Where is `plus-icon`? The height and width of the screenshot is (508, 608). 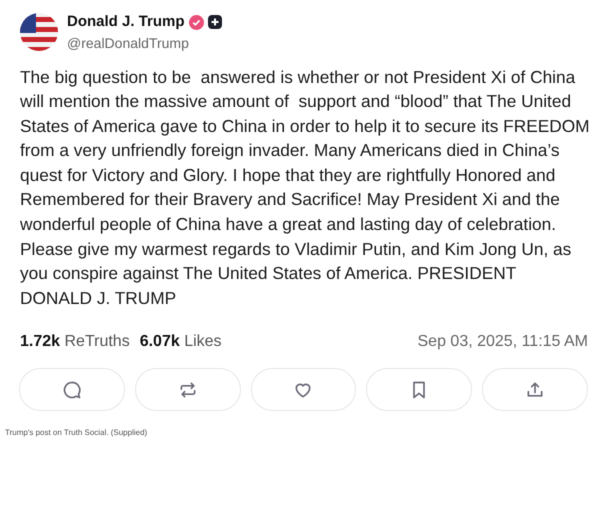 plus-icon is located at coordinates (215, 22).